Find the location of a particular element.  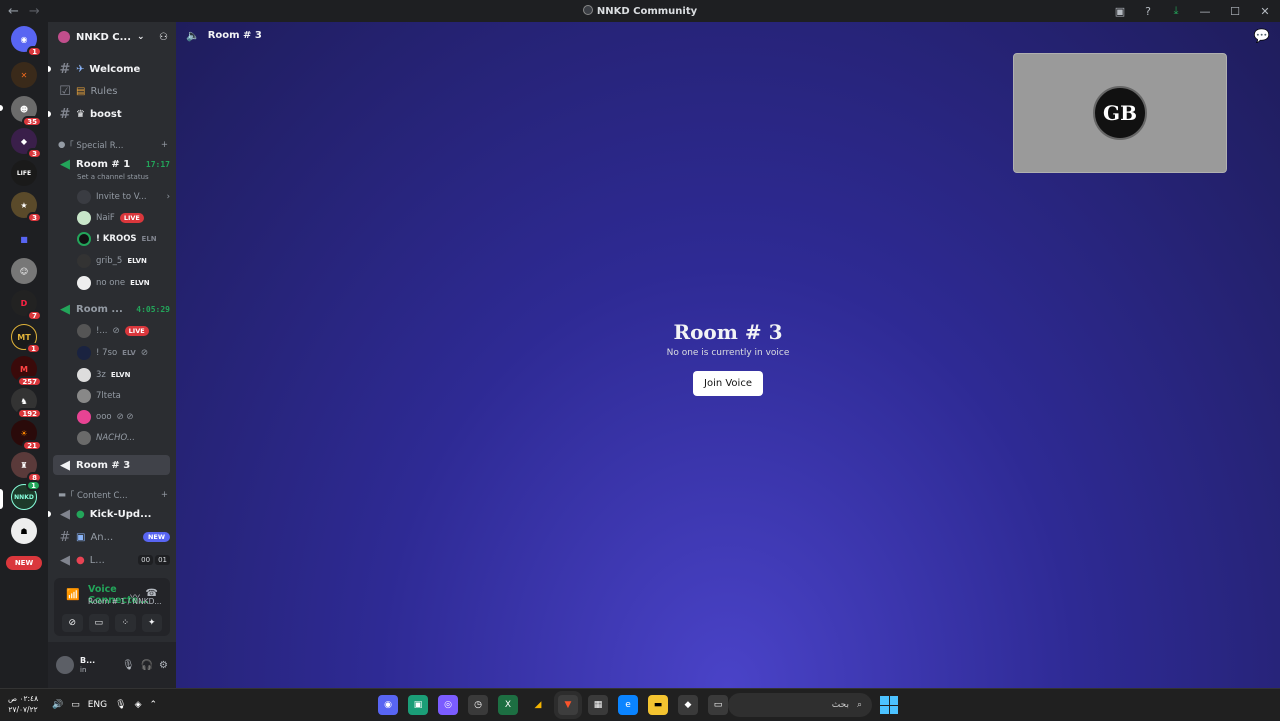

voice-member: ooo ⊘ ⊘ is located at coordinates (123, 416).